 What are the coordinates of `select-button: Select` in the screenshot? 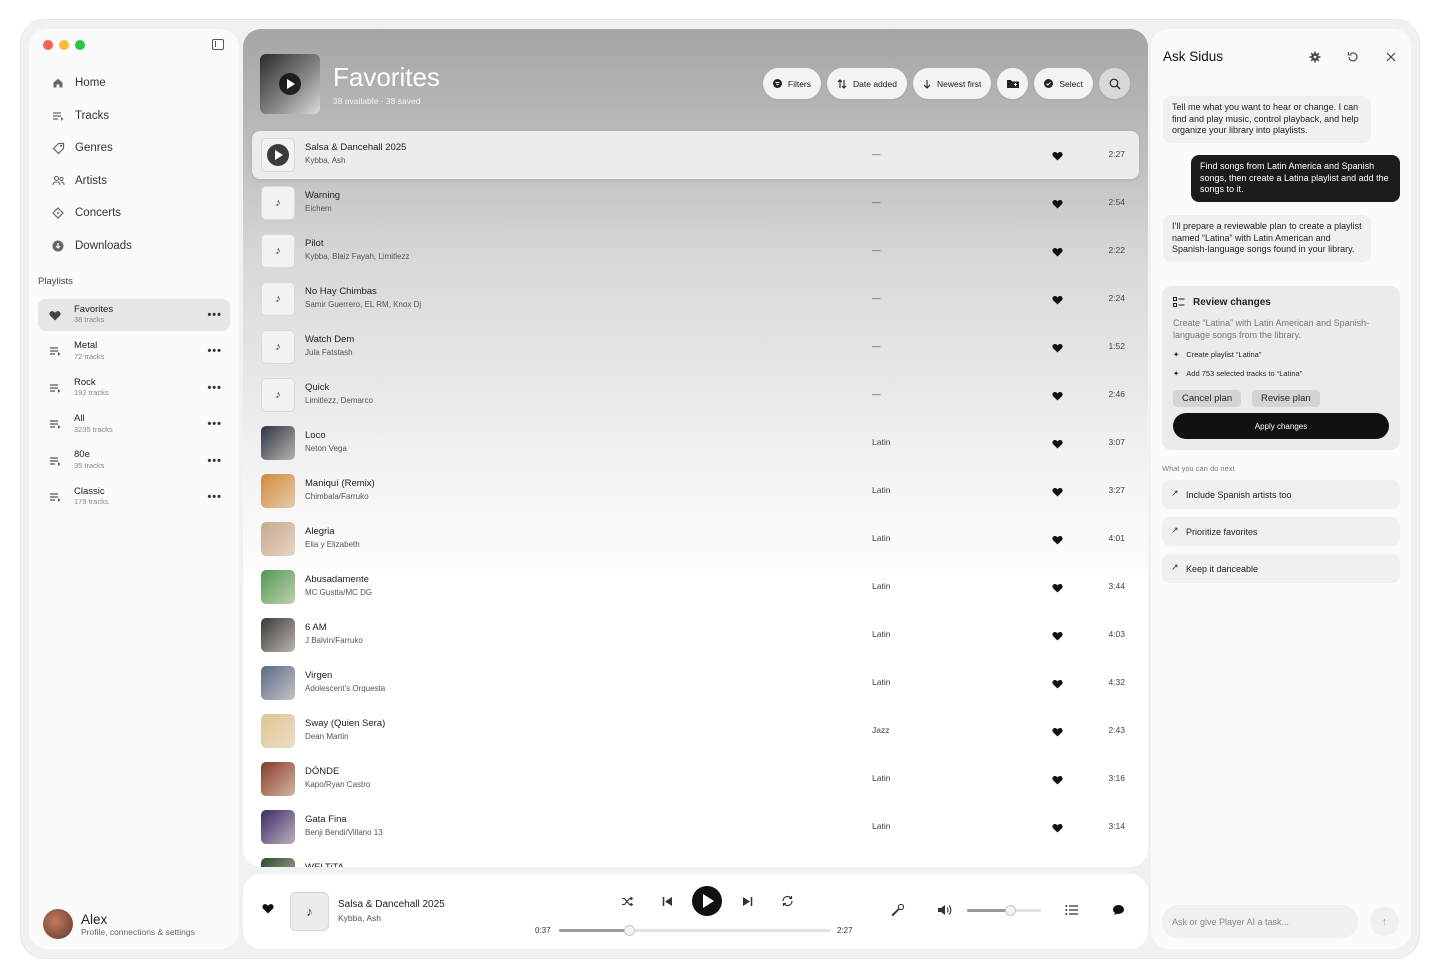 It's located at (1063, 83).